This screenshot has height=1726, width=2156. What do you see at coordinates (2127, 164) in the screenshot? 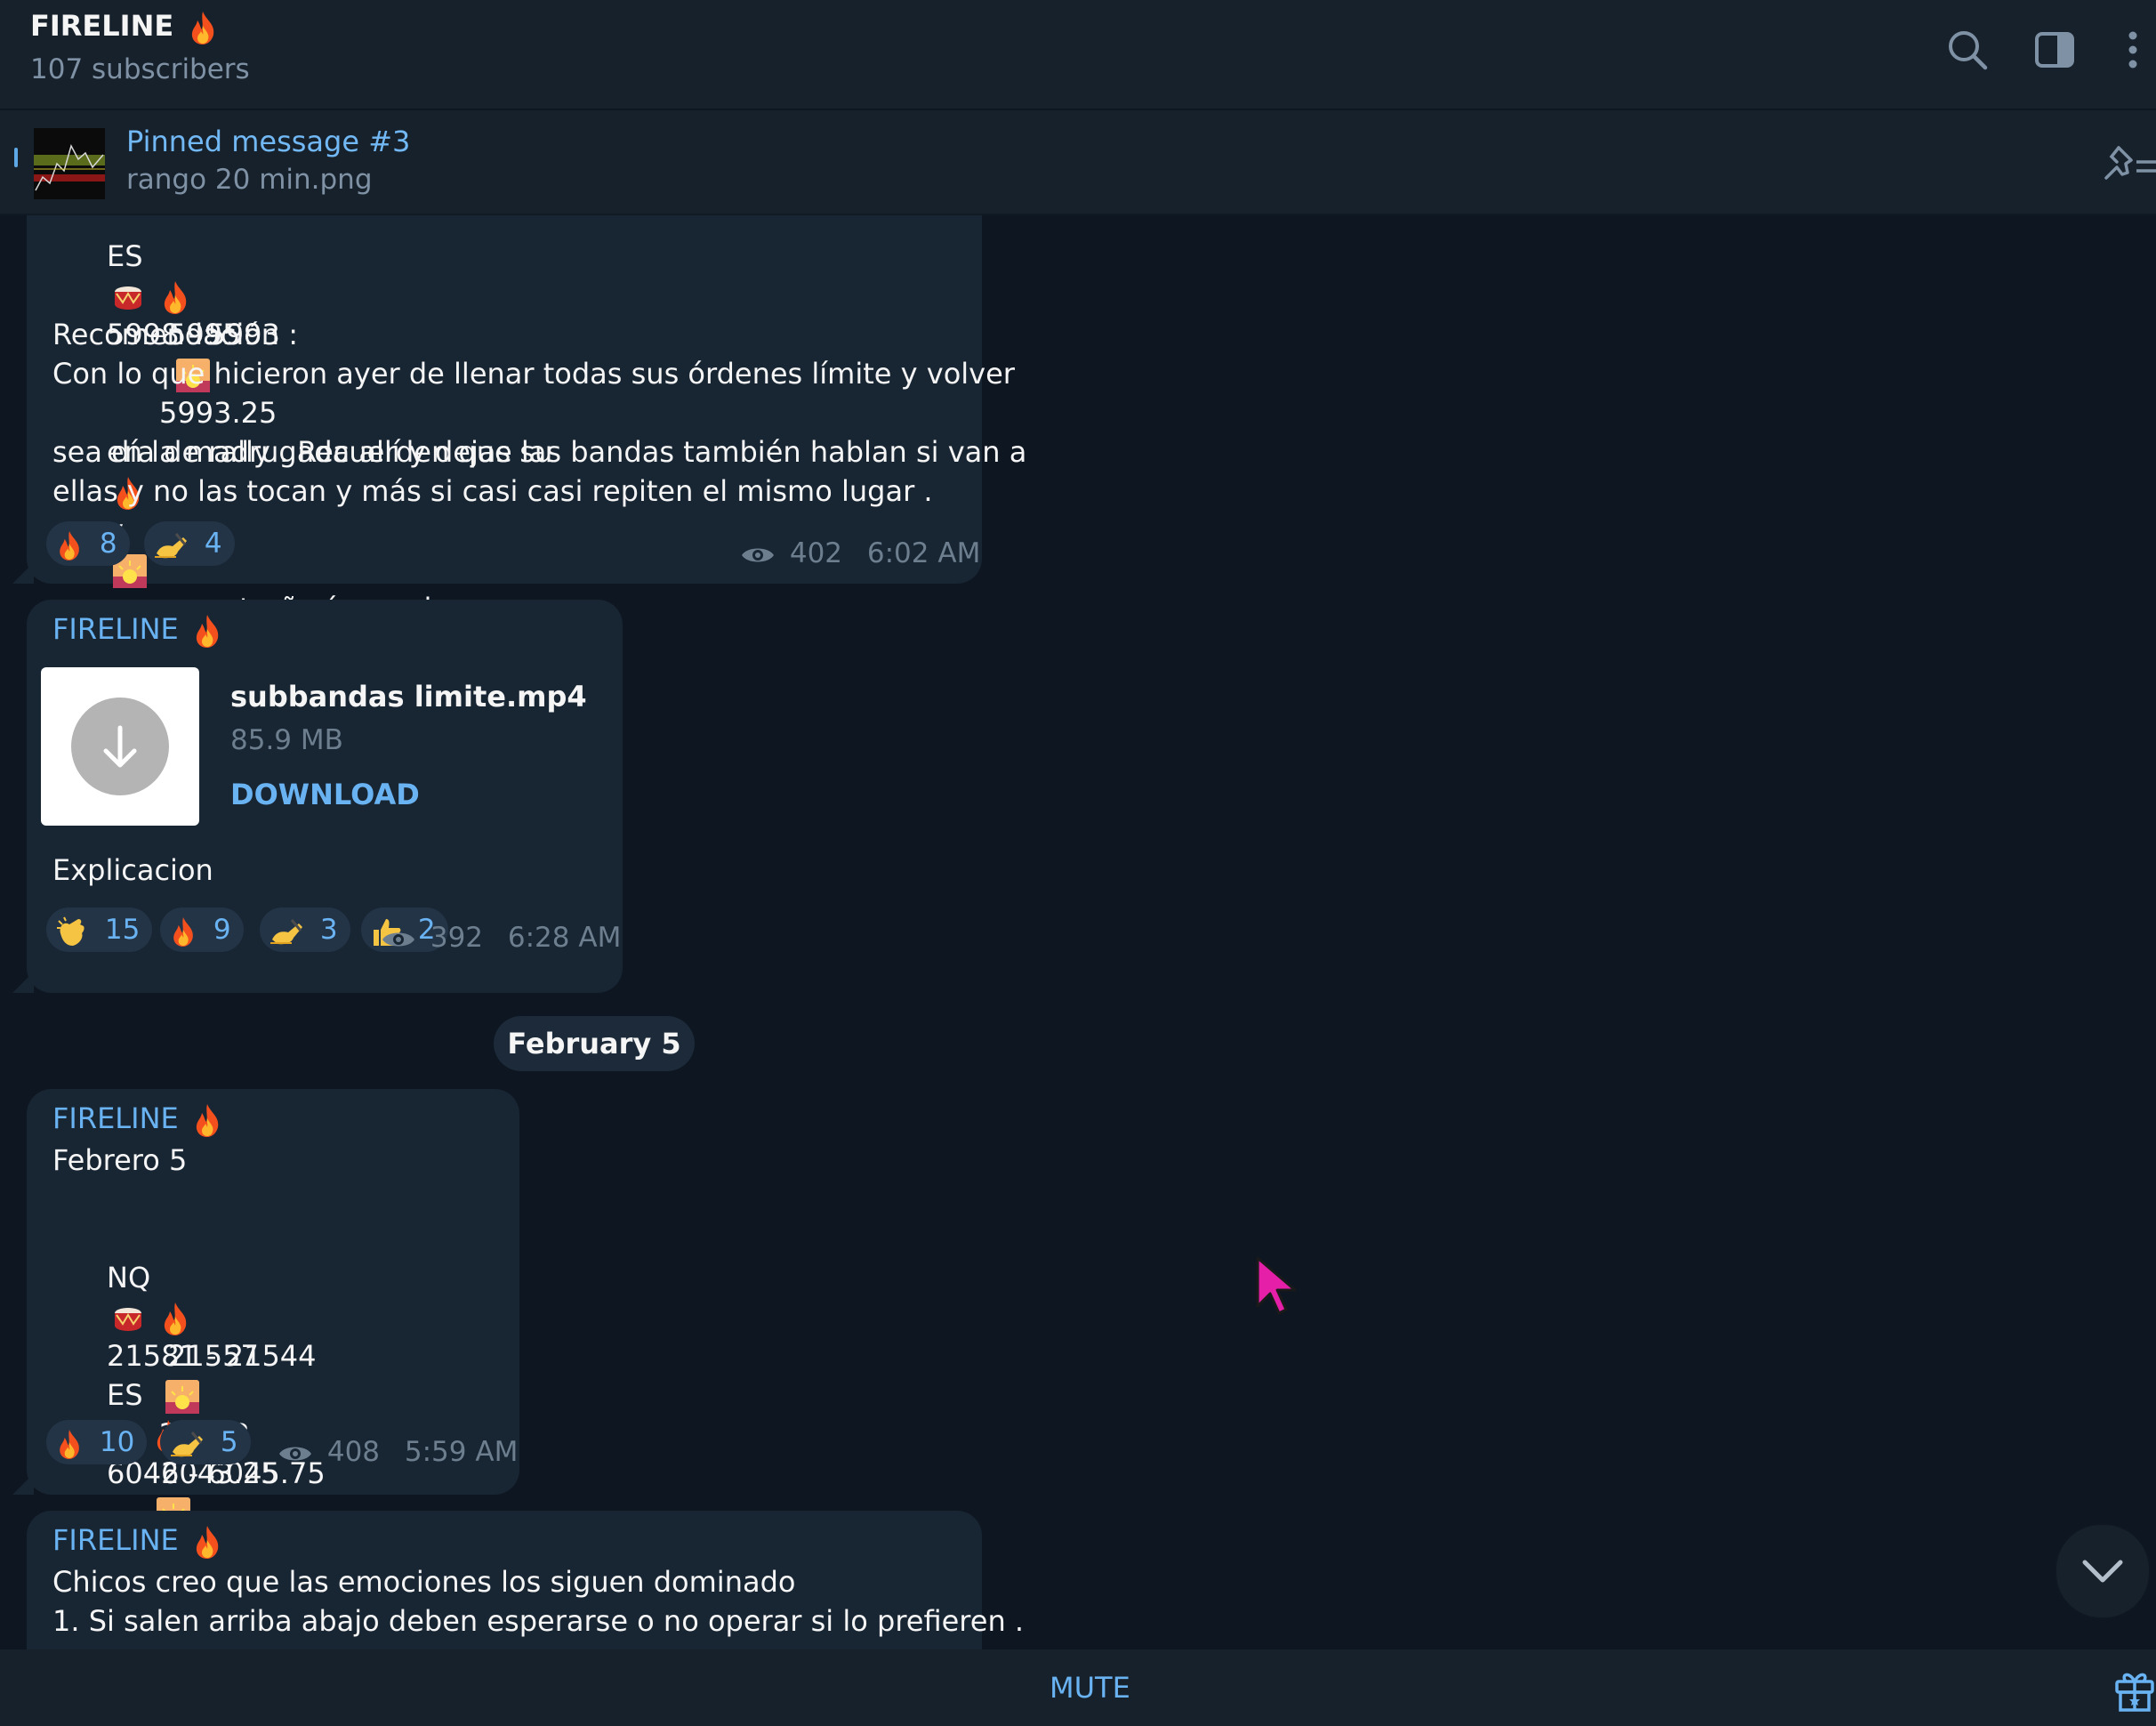
I see `pin-list-icon` at bounding box center [2127, 164].